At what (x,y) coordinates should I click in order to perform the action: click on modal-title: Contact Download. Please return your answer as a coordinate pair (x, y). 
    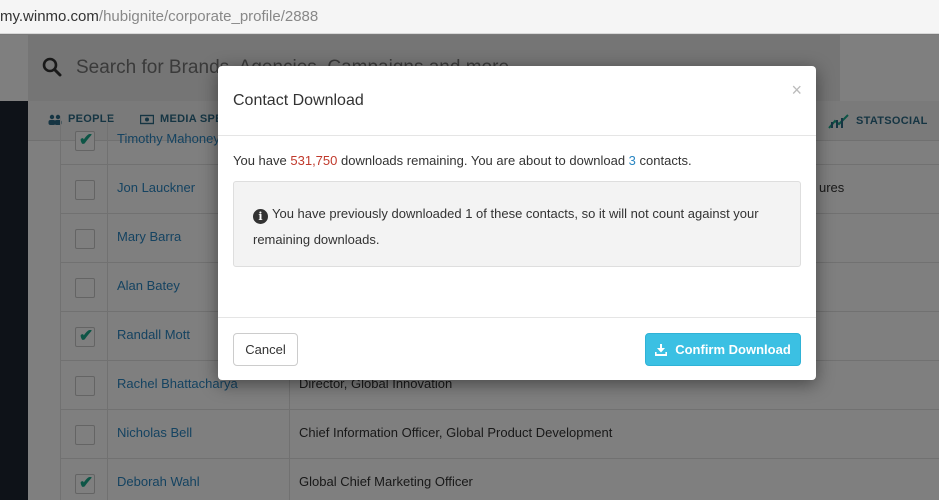
    Looking at the image, I should click on (298, 100).